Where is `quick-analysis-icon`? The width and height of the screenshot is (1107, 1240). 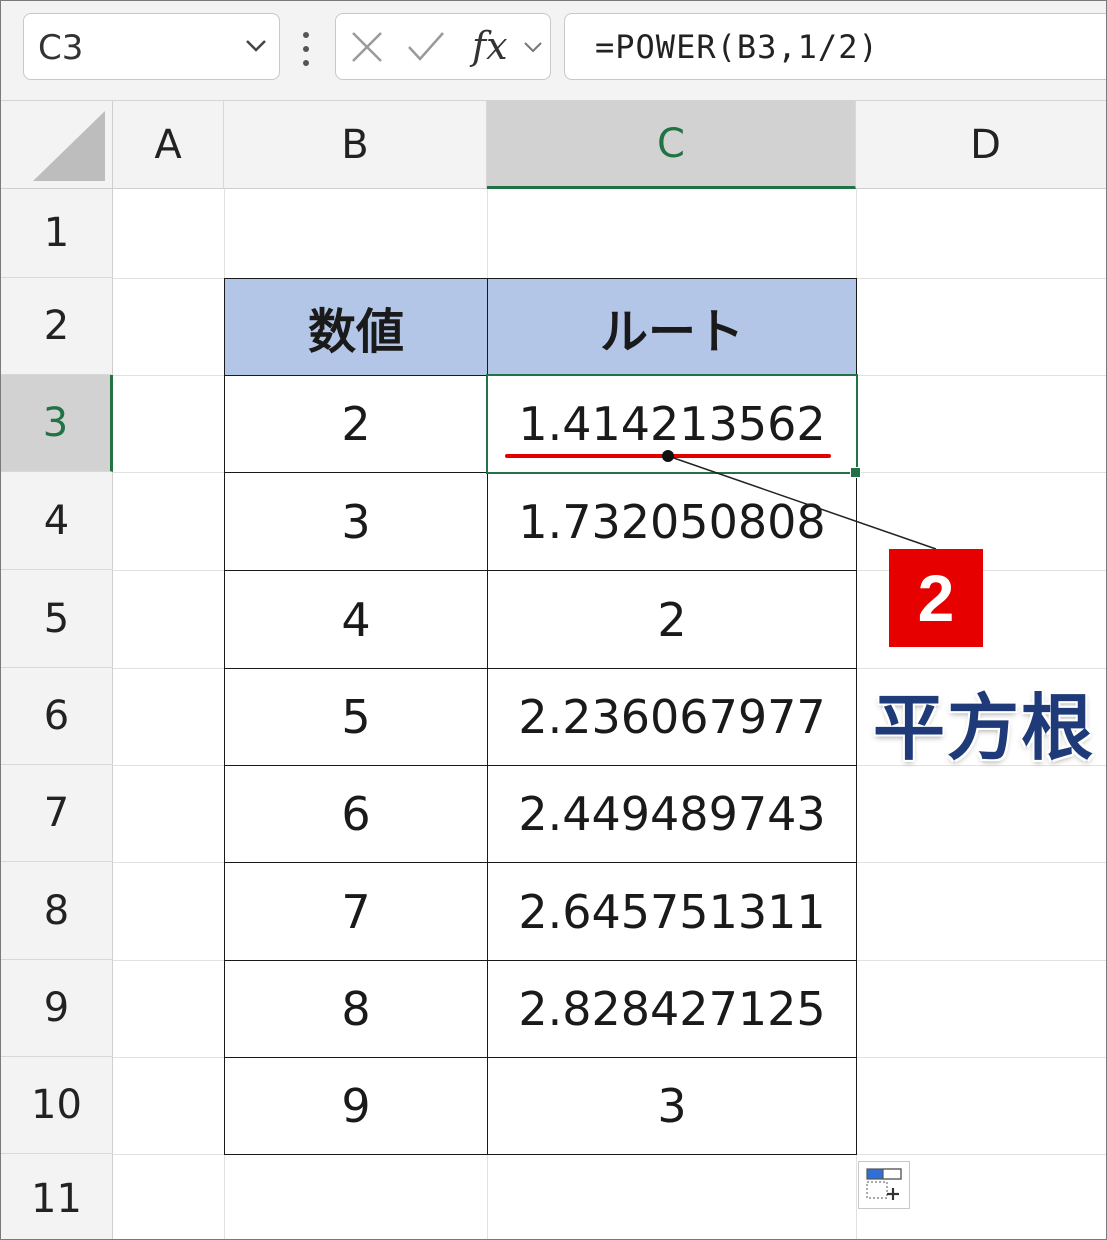
quick-analysis-icon is located at coordinates (884, 1184).